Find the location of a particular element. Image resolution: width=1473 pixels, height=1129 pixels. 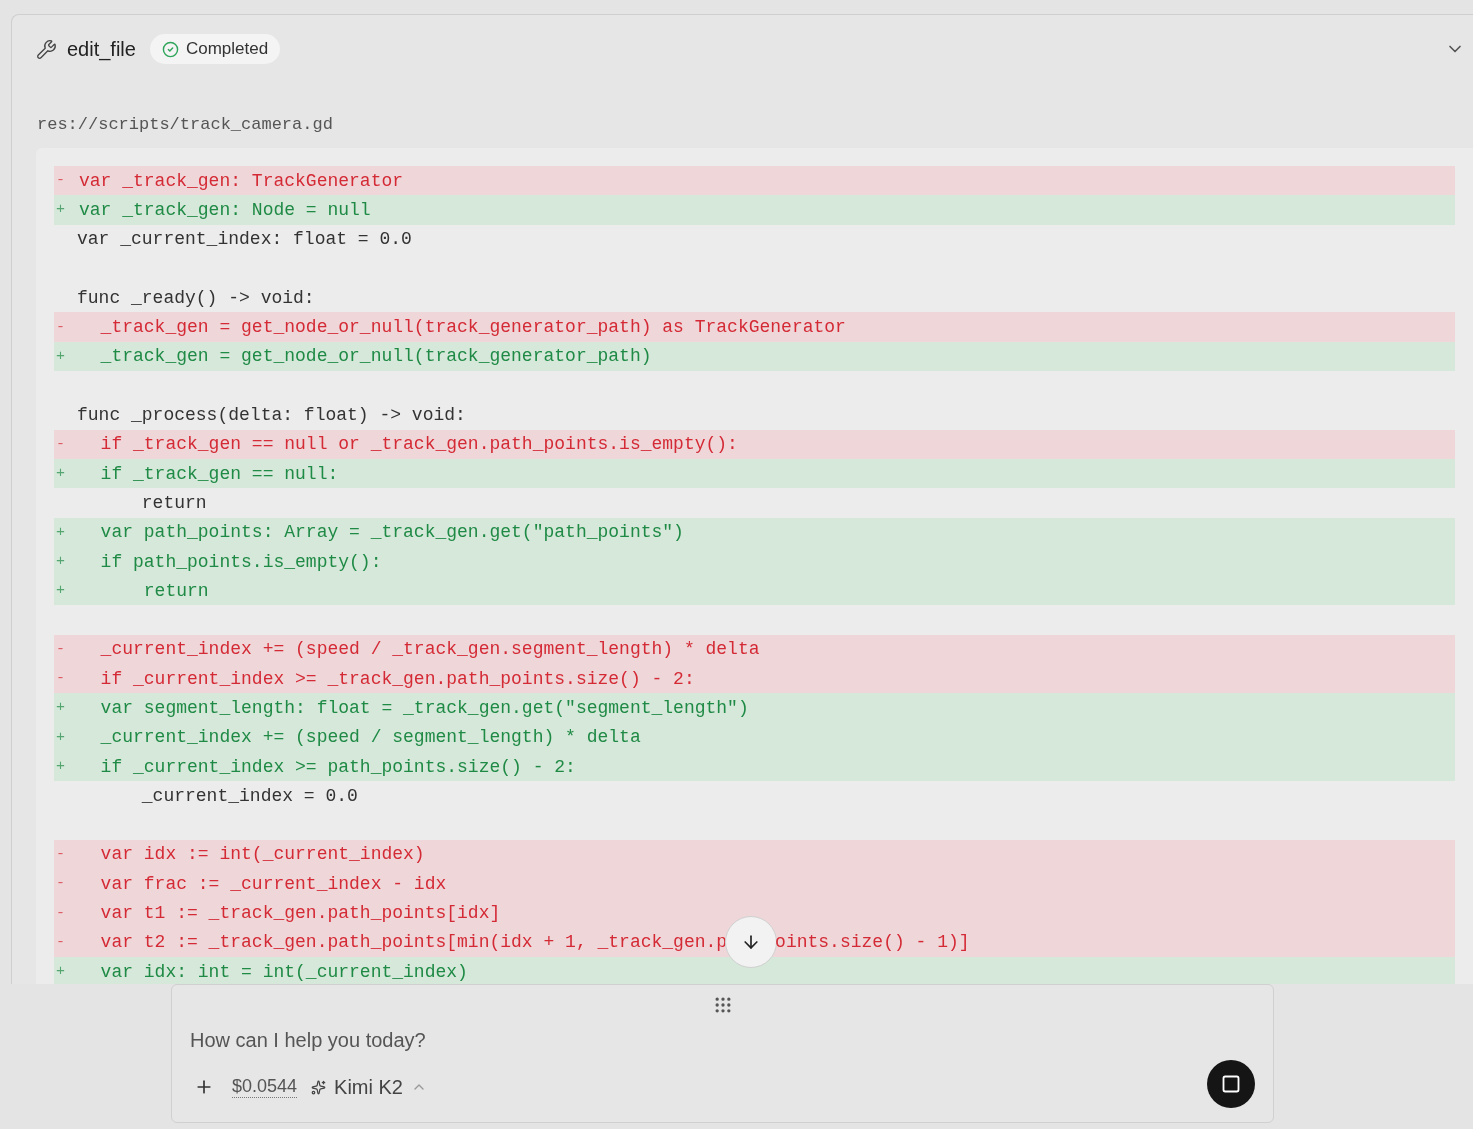

stop-icon is located at coordinates (1231, 1084).